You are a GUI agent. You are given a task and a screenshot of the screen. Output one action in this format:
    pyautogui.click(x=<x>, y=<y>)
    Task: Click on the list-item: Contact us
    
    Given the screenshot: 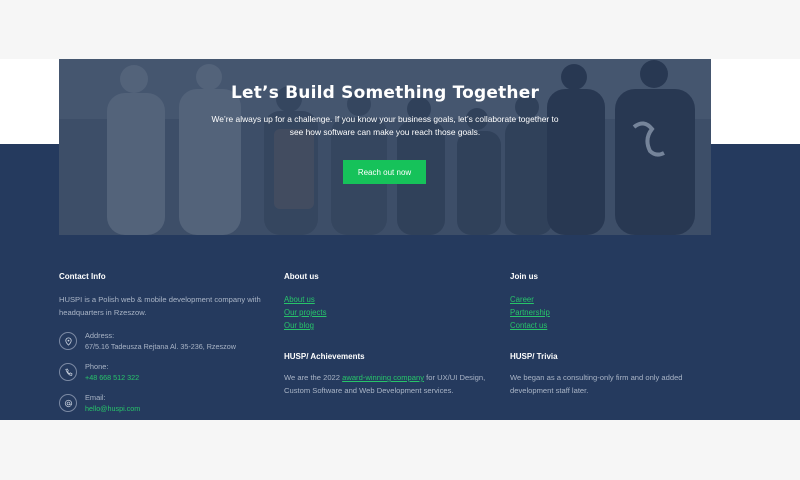 What is the action you would take?
    pyautogui.click(x=610, y=325)
    